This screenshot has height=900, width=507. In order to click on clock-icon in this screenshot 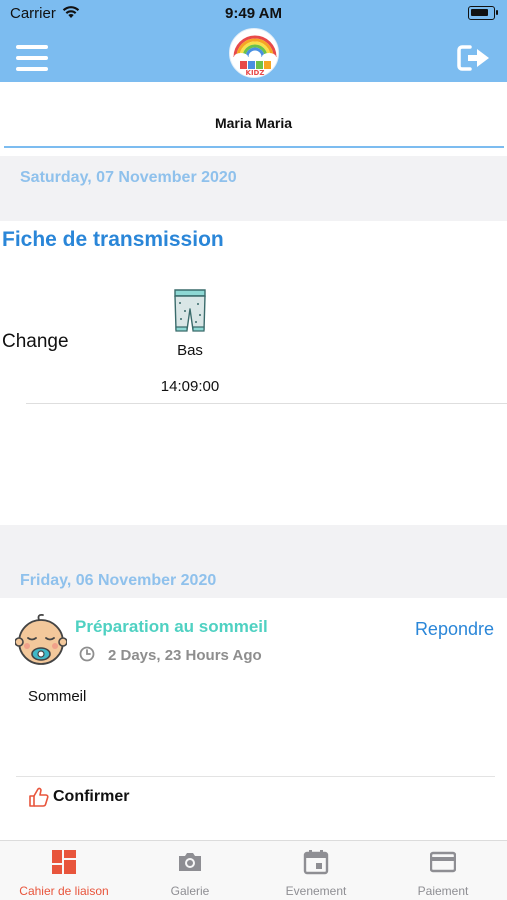, I will do `click(87, 654)`.